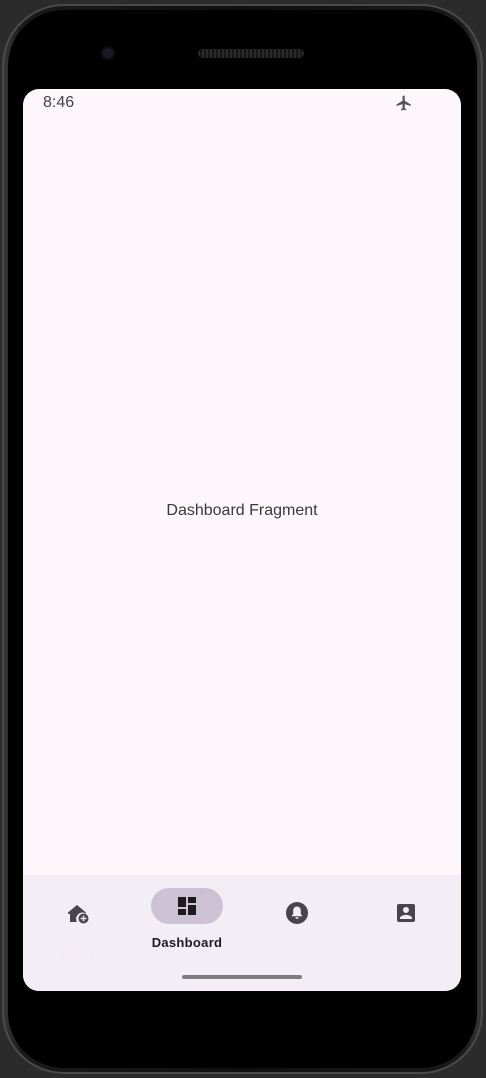 This screenshot has height=1078, width=486. What do you see at coordinates (406, 925) in the screenshot?
I see `nav-item-profile` at bounding box center [406, 925].